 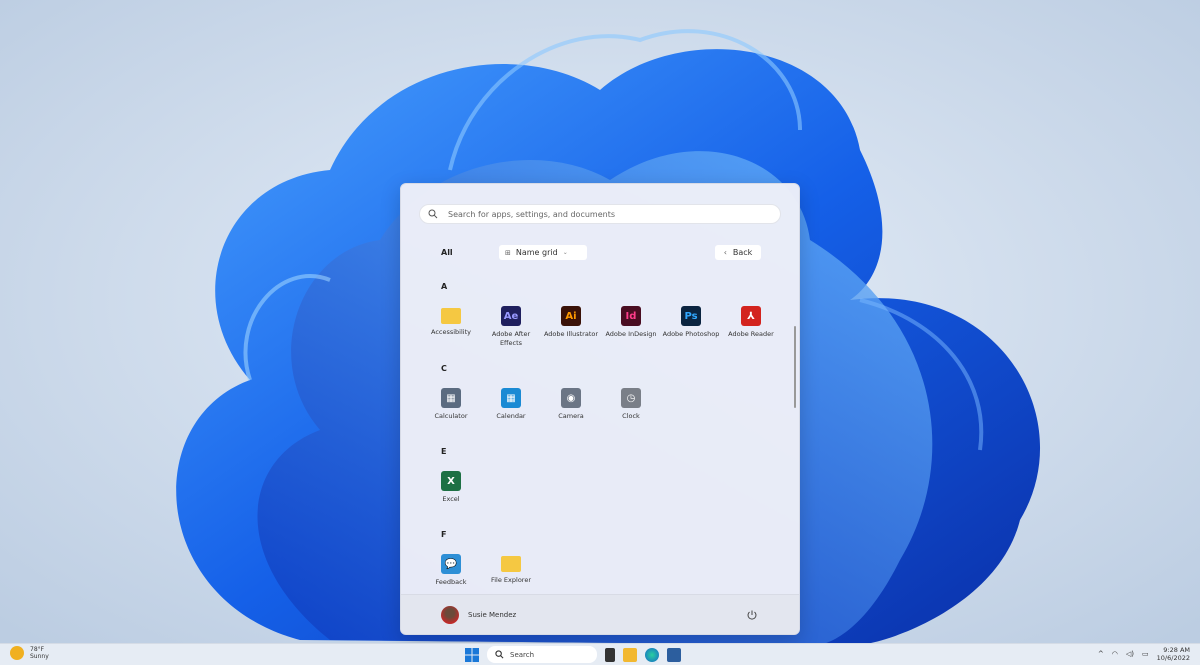 I want to click on store-icon, so click(x=674, y=654).